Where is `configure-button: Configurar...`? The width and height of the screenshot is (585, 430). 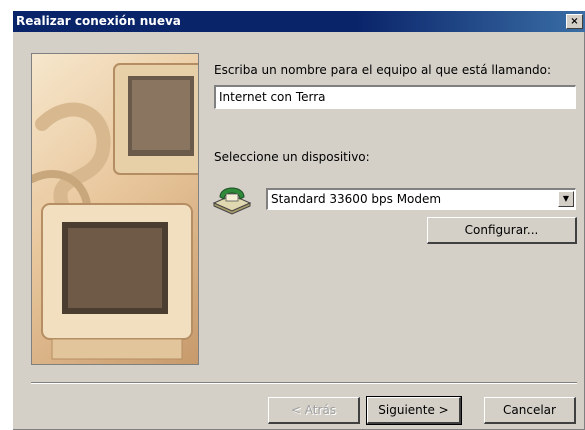
configure-button: Configurar... is located at coordinates (502, 230).